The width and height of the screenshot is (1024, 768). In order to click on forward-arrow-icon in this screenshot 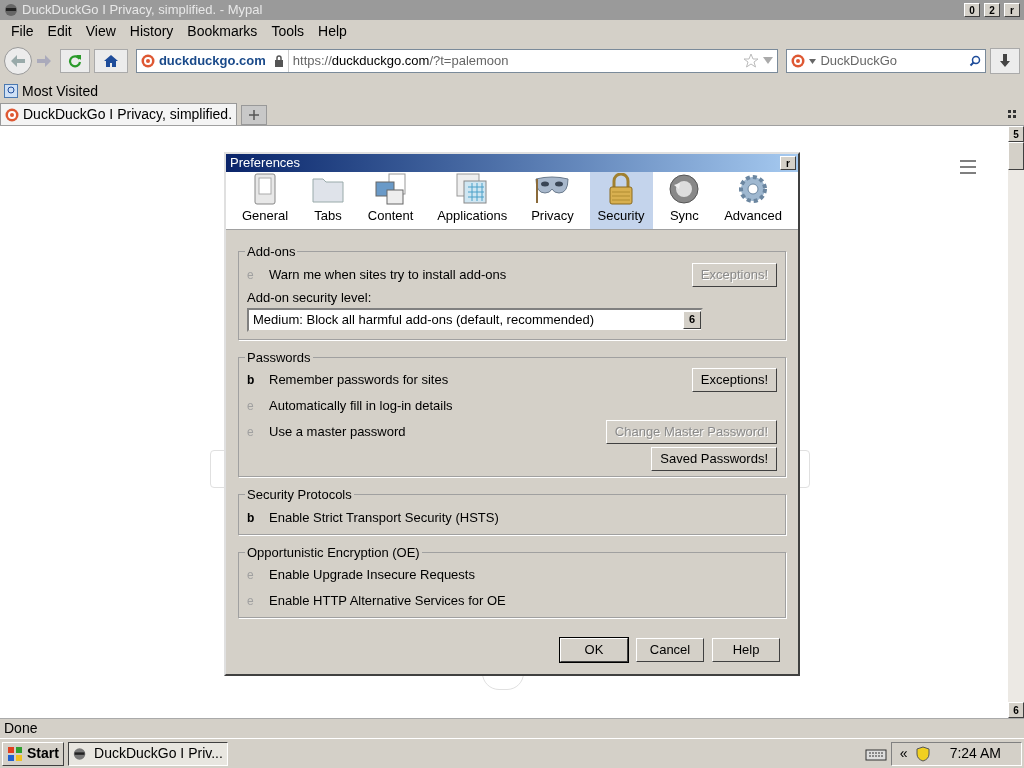, I will do `click(44, 61)`.